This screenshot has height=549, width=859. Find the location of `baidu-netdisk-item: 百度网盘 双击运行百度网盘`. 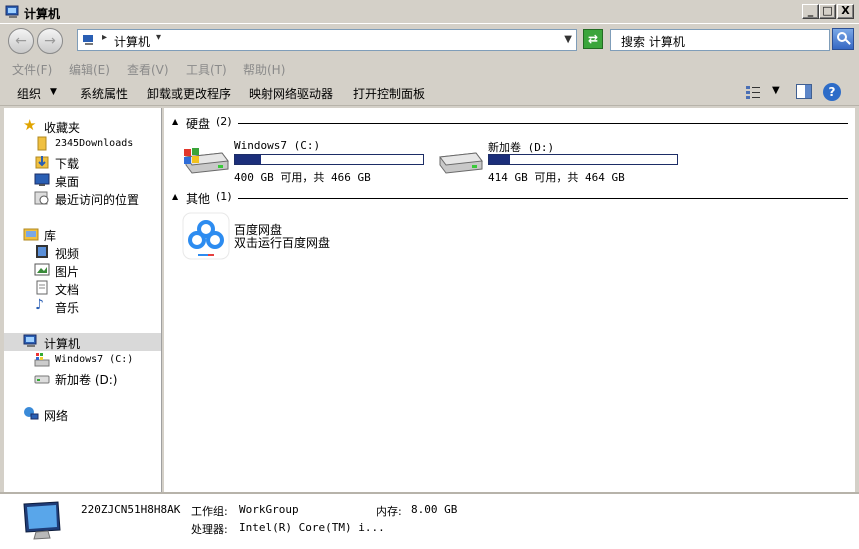

baidu-netdisk-item: 百度网盘 双击运行百度网盘 is located at coordinates (272, 236).